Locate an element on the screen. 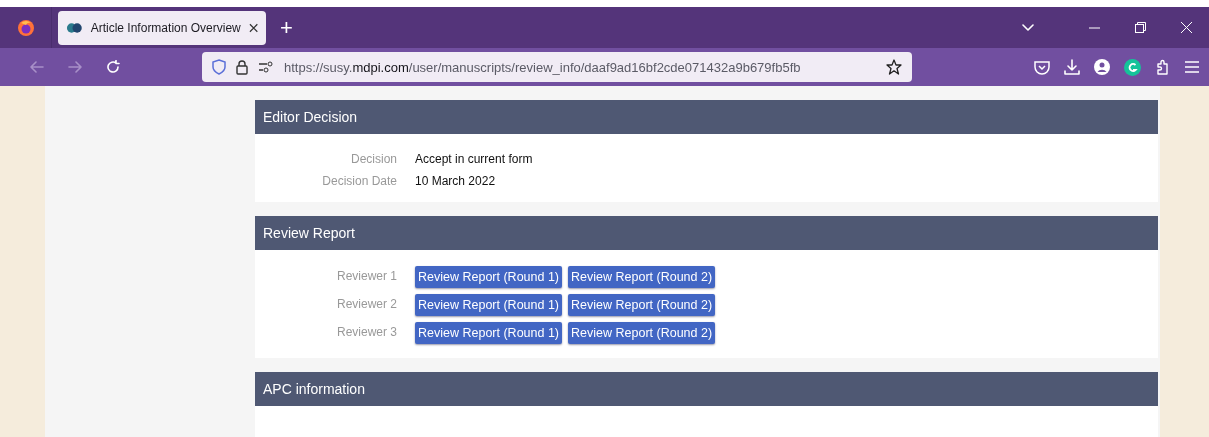 The width and height of the screenshot is (1209, 437). reload-icon is located at coordinates (113, 67).